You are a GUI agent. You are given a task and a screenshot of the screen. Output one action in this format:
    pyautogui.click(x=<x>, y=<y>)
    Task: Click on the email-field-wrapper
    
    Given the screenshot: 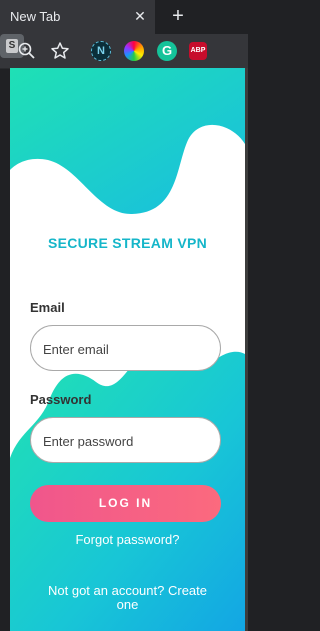 What is the action you would take?
    pyautogui.click(x=125, y=348)
    